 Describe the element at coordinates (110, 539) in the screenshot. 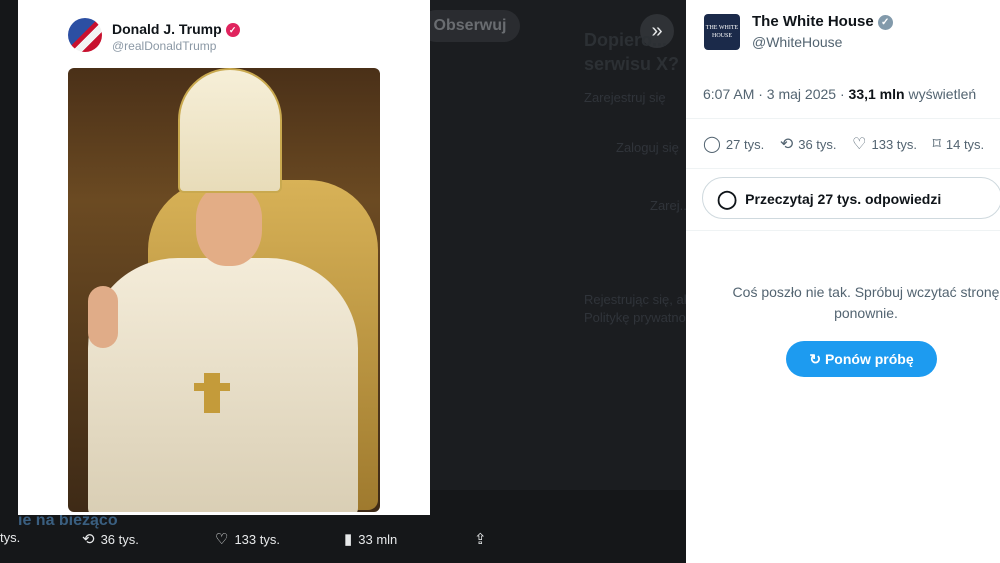

I see `retweet-action: ⟲ 36 tys.` at that location.